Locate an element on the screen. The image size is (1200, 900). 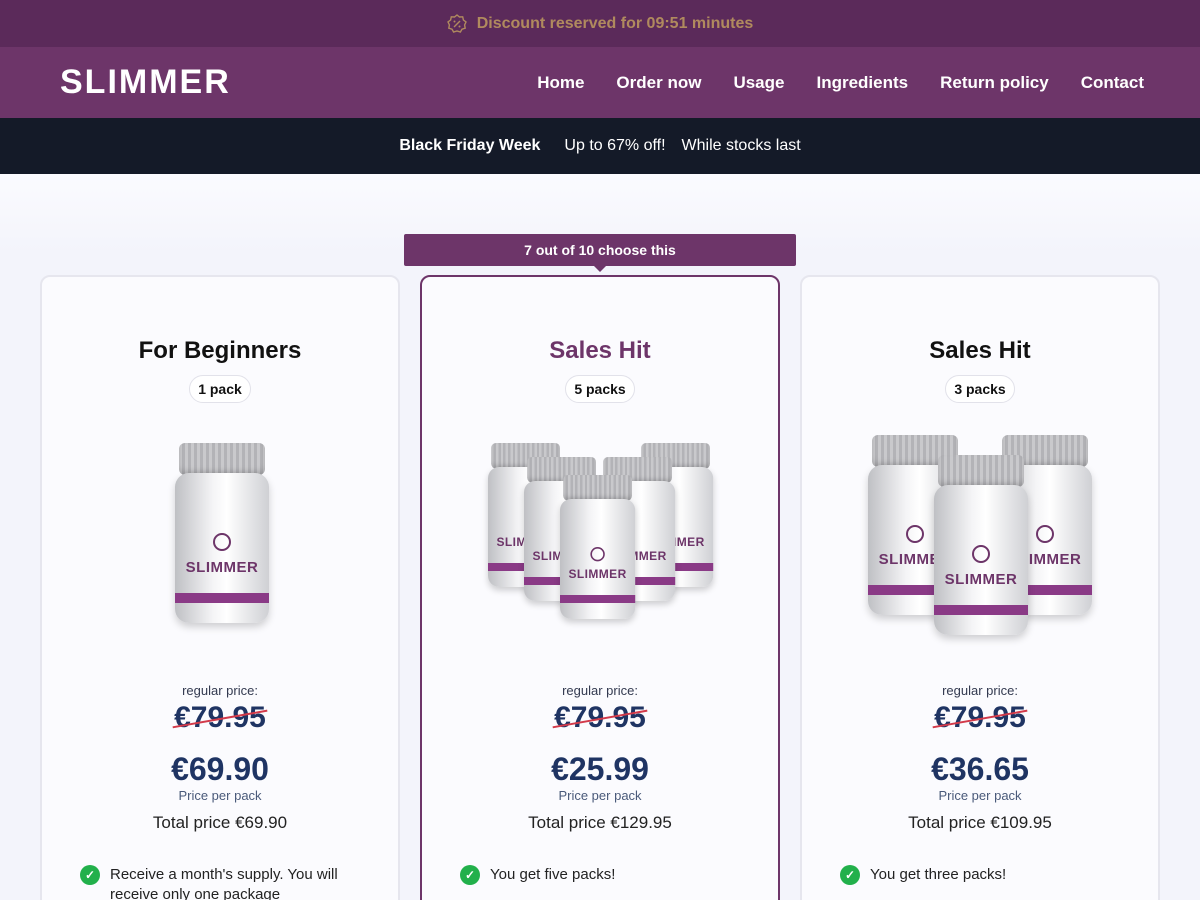
feature-item: ✓ You get three packs! is located at coordinates (984, 875).